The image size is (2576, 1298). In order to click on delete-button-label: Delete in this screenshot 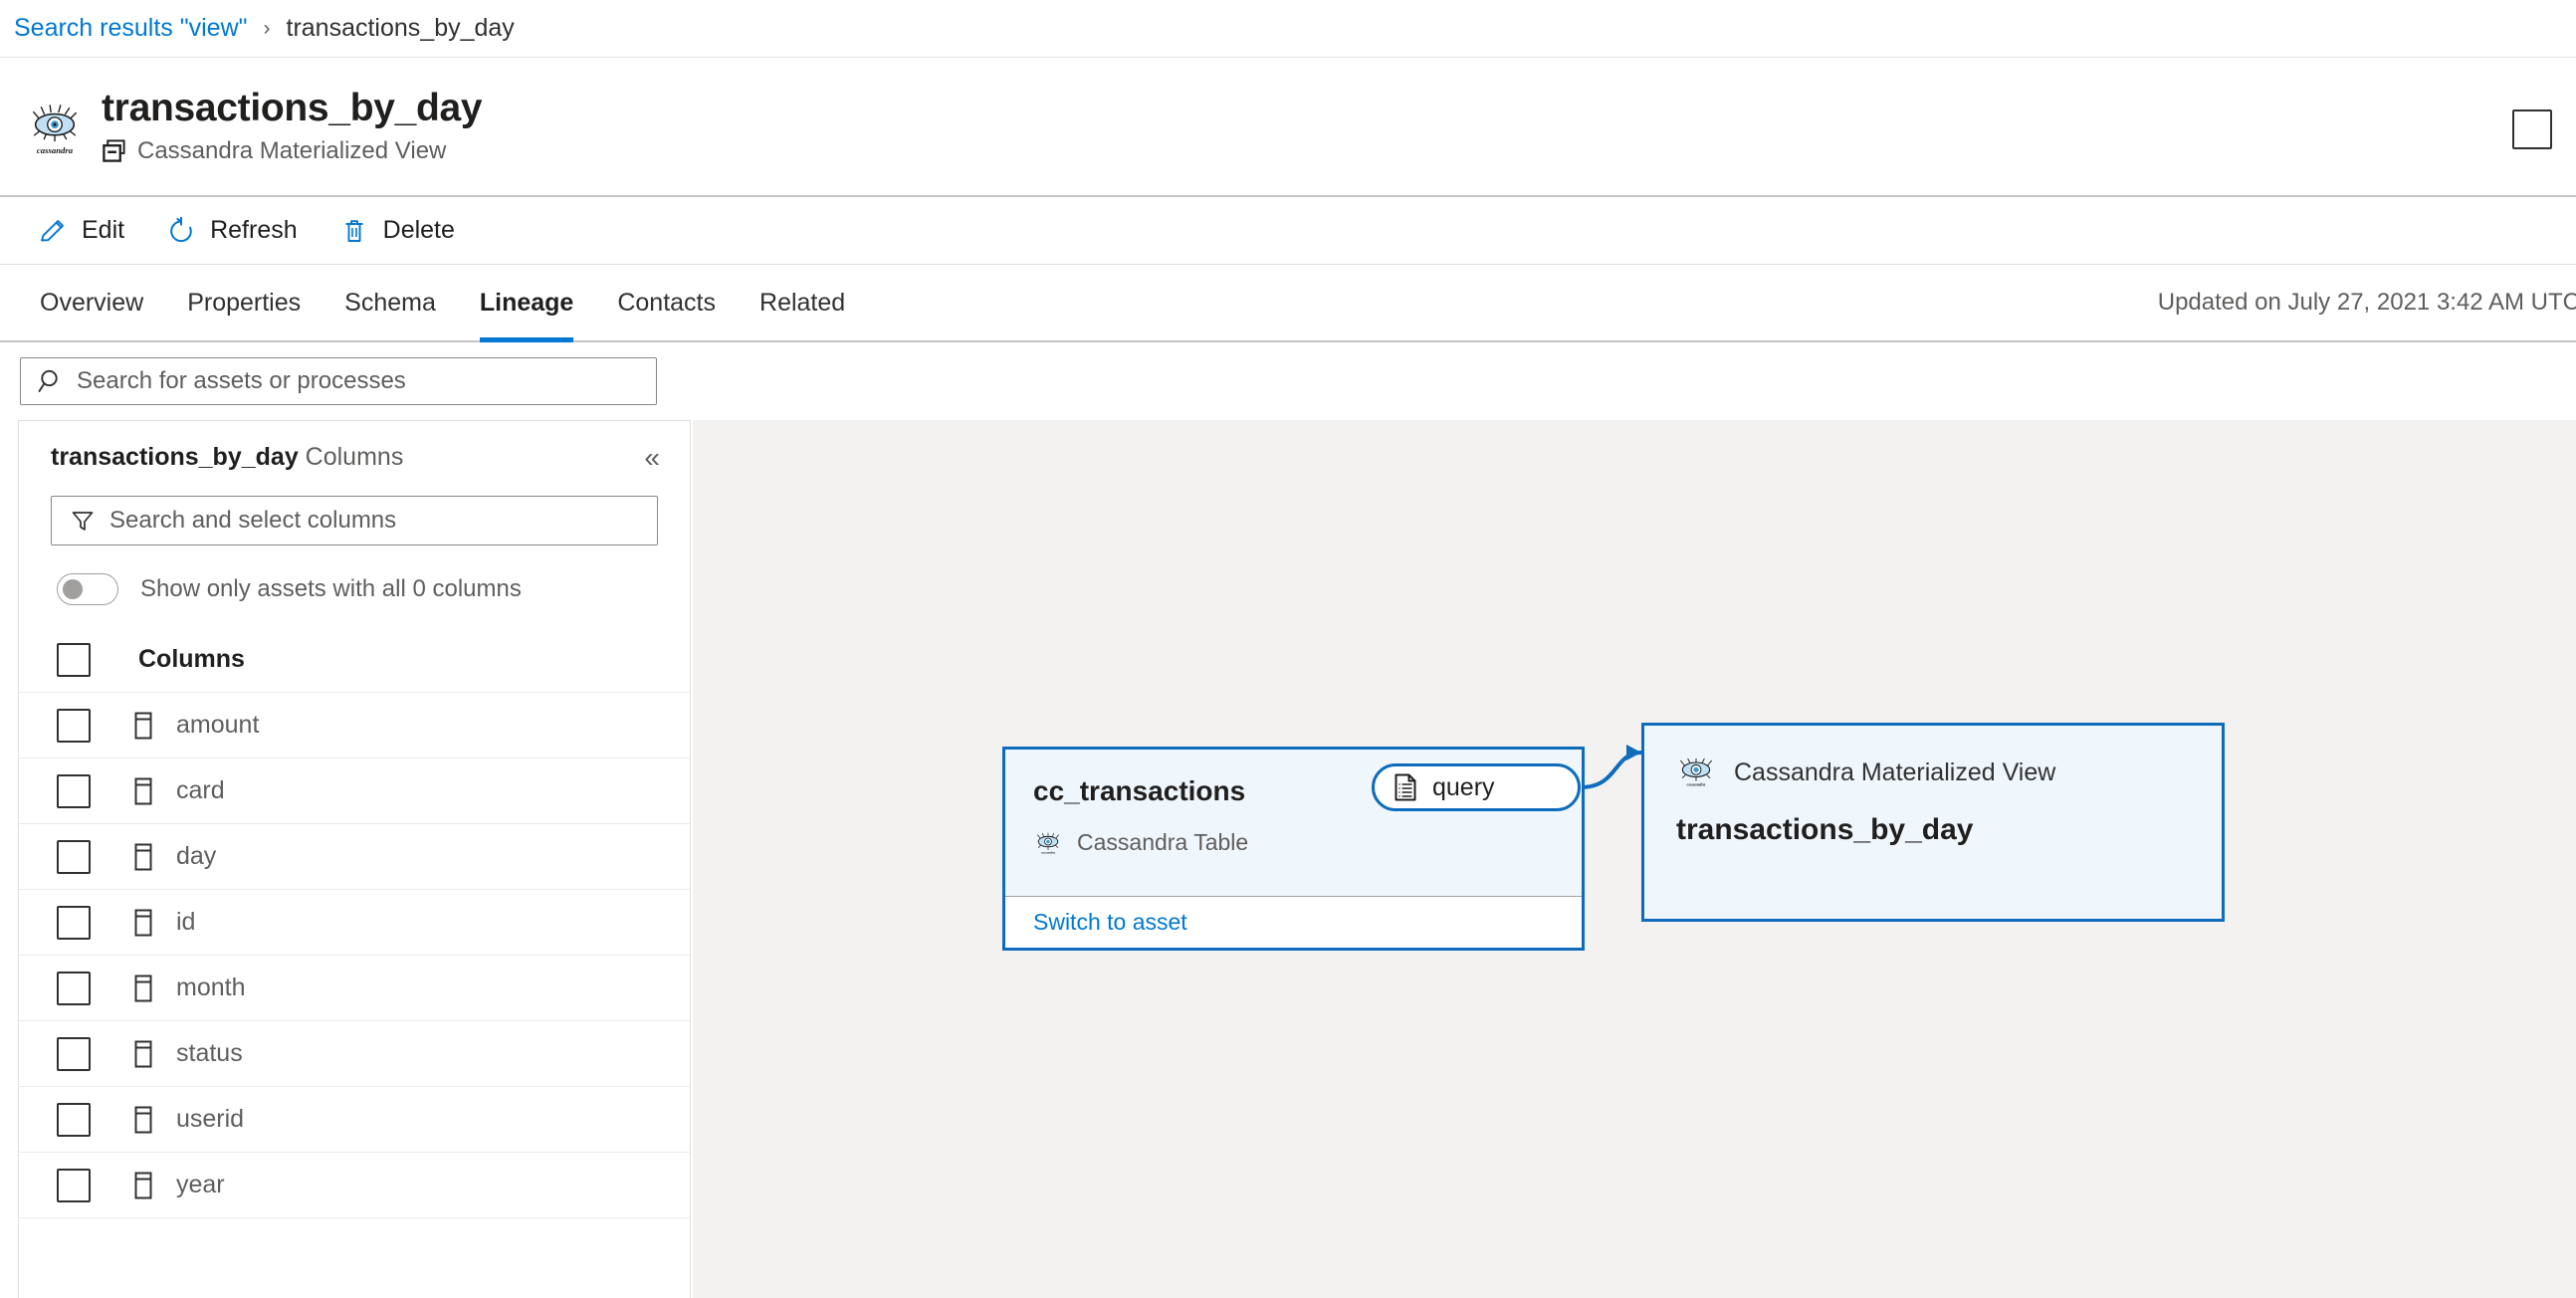, I will do `click(418, 230)`.